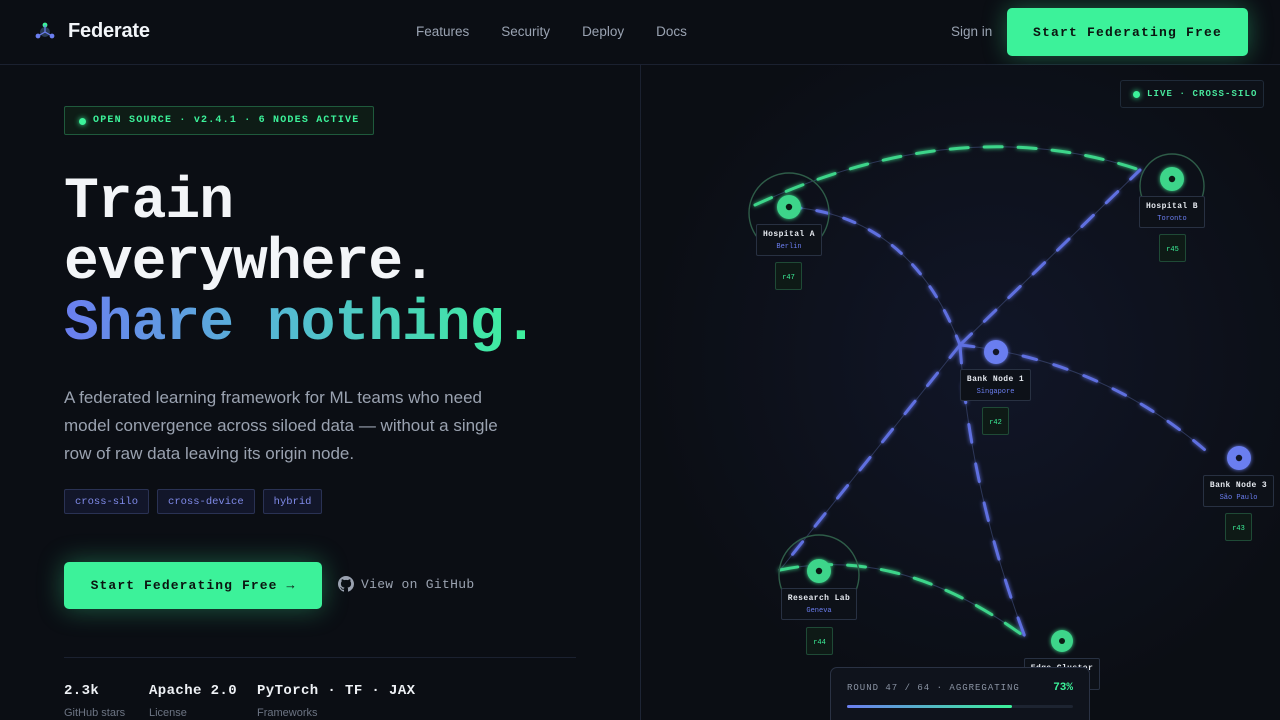 This screenshot has height=720, width=1280. What do you see at coordinates (789, 247) in the screenshot?
I see `node-city: Berlin` at bounding box center [789, 247].